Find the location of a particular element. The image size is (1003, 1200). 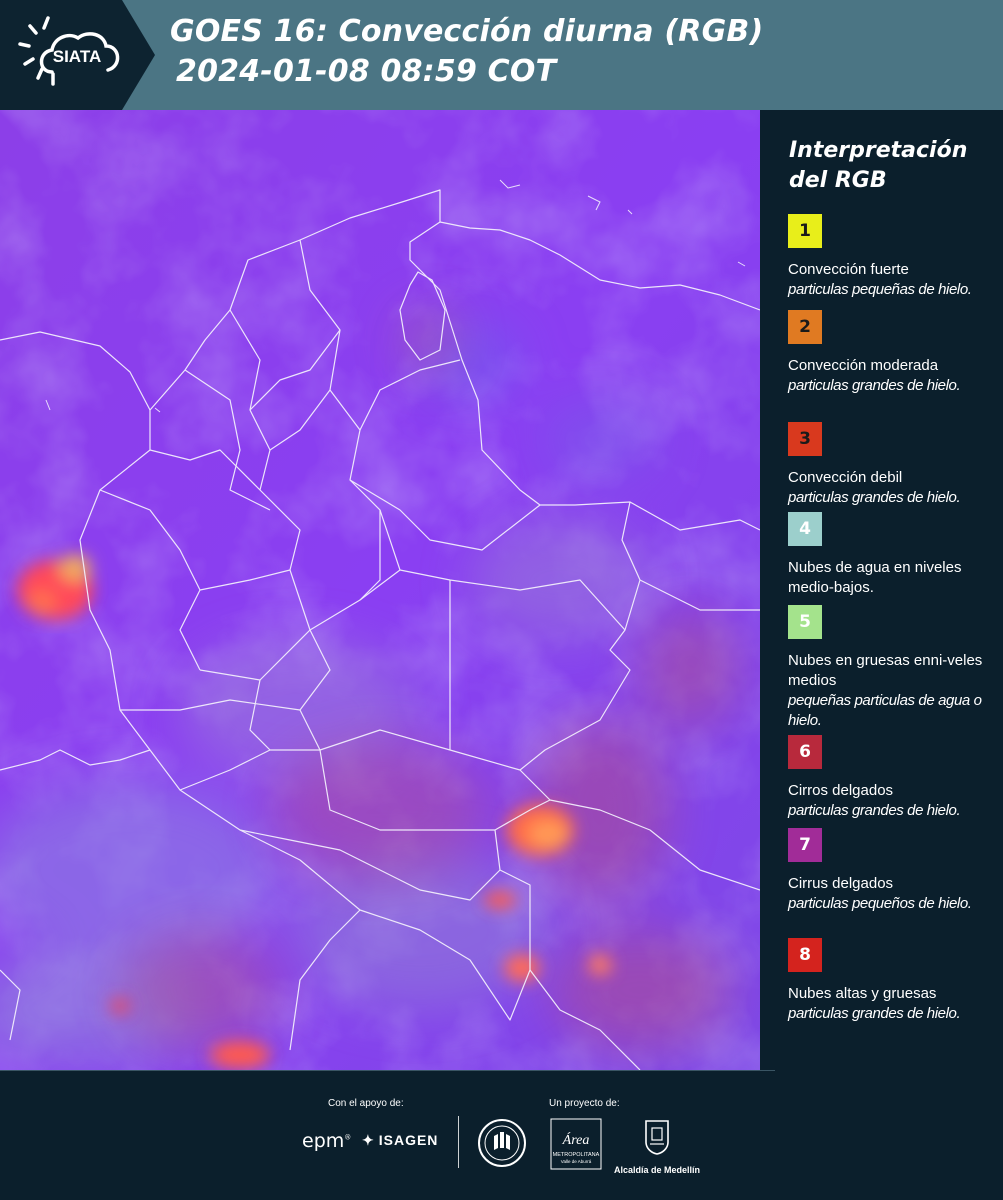

page-timestamp: 2024-01-08 08:59 COT is located at coordinates (366, 71).